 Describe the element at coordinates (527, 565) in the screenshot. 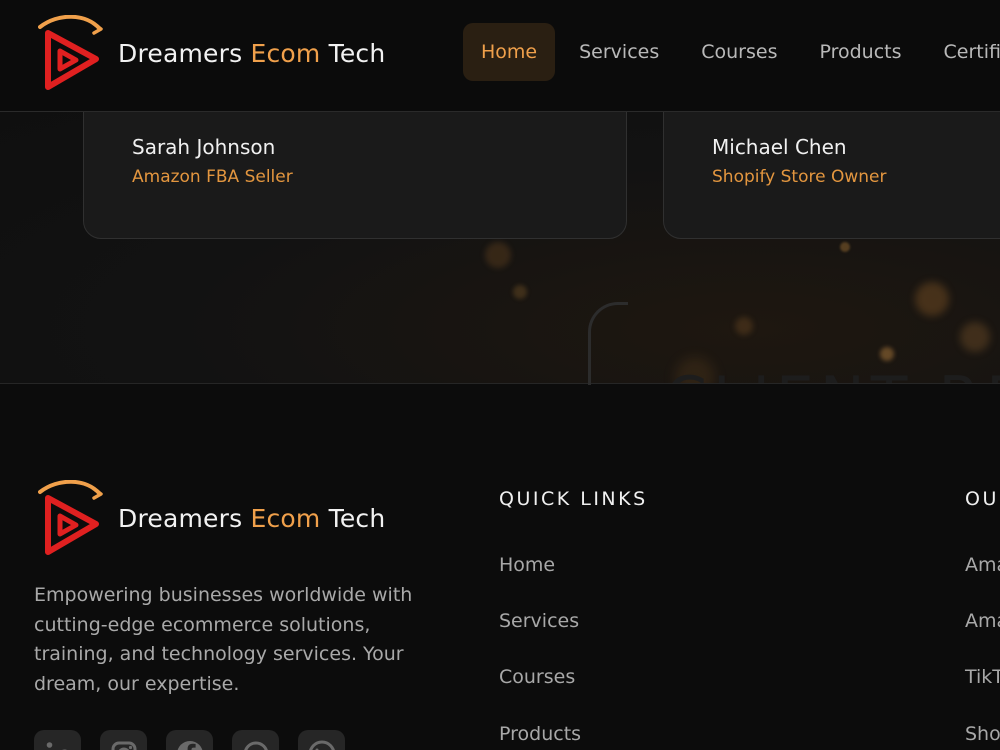

I see `footer-link-home: Home` at that location.